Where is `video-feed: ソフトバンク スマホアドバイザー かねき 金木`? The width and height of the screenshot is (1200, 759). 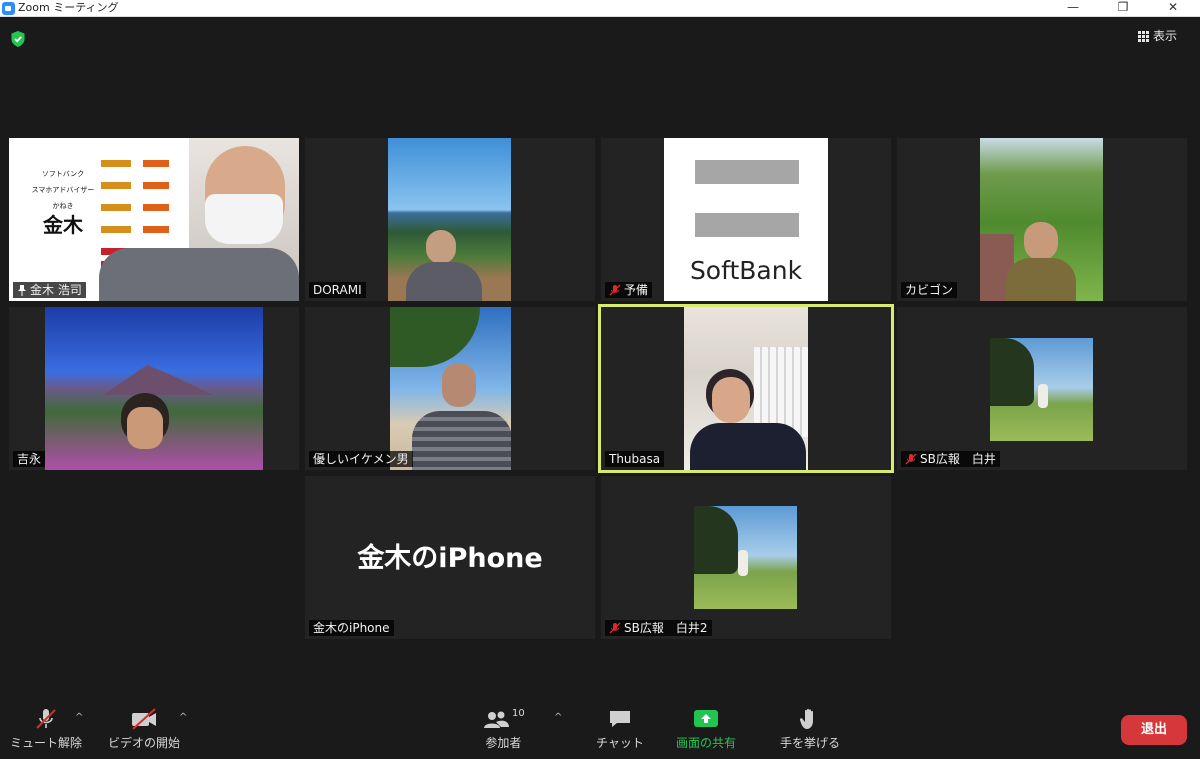 video-feed: ソフトバンク スマホアドバイザー かねき 金木 is located at coordinates (154, 219).